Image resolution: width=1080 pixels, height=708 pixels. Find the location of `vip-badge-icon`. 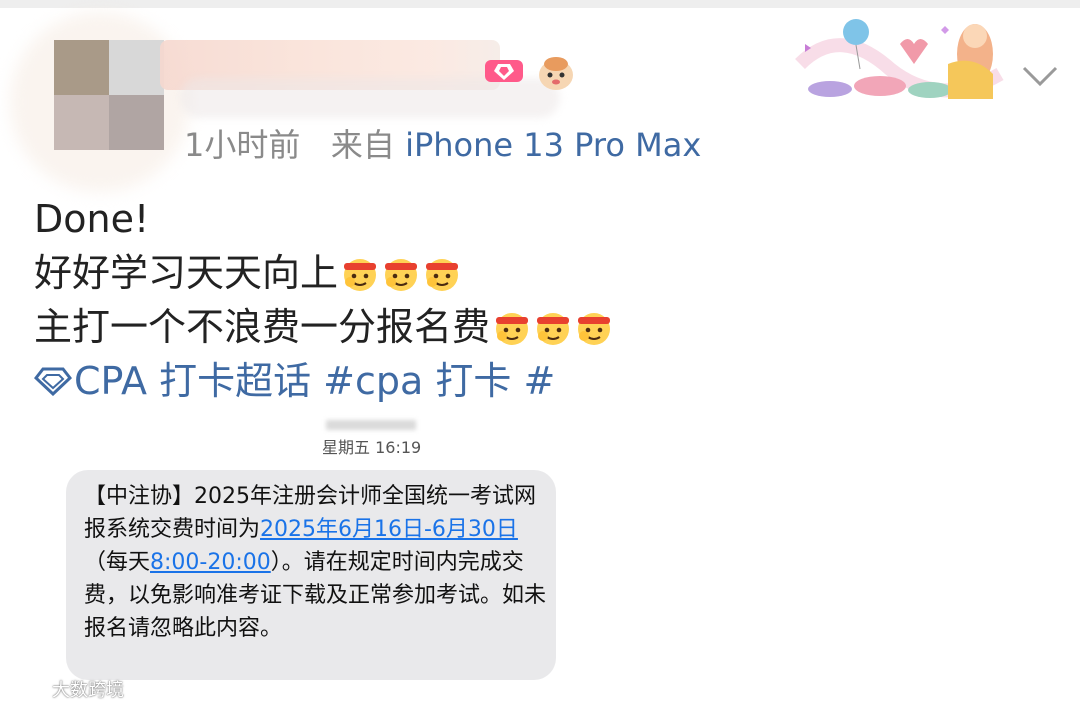

vip-badge-icon is located at coordinates (504, 71).